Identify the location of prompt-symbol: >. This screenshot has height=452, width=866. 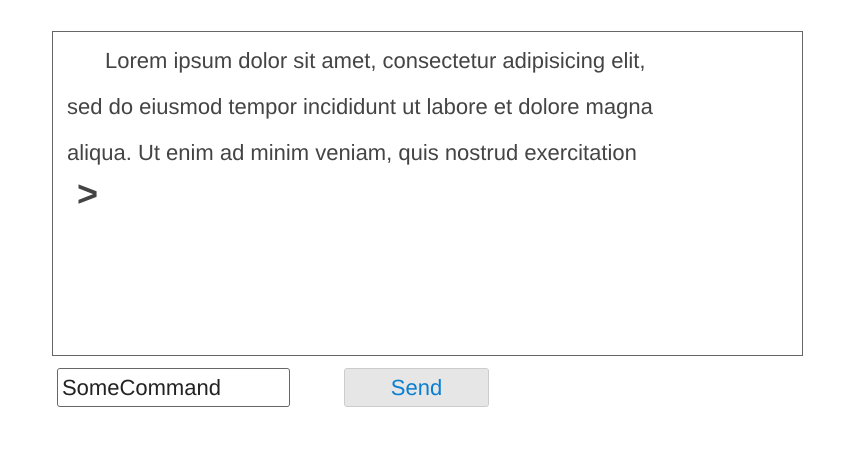
(87, 194).